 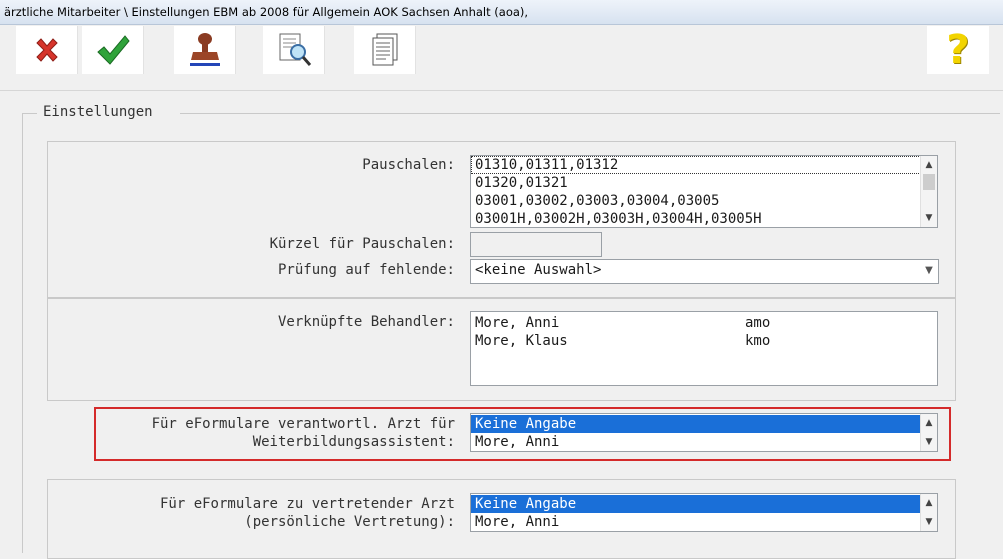 I want to click on weiterbildung-label-line2: Weiterbildungsassistent:, so click(x=353, y=442).